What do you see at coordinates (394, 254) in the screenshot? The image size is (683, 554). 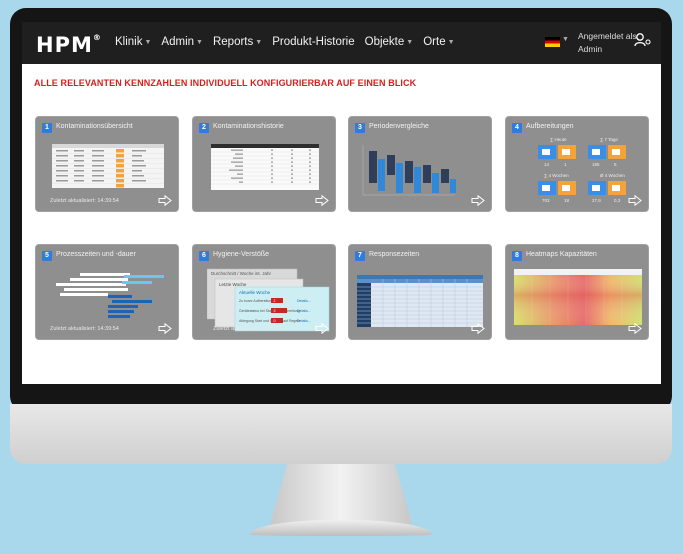 I see `tile-title: Responsezeiten` at bounding box center [394, 254].